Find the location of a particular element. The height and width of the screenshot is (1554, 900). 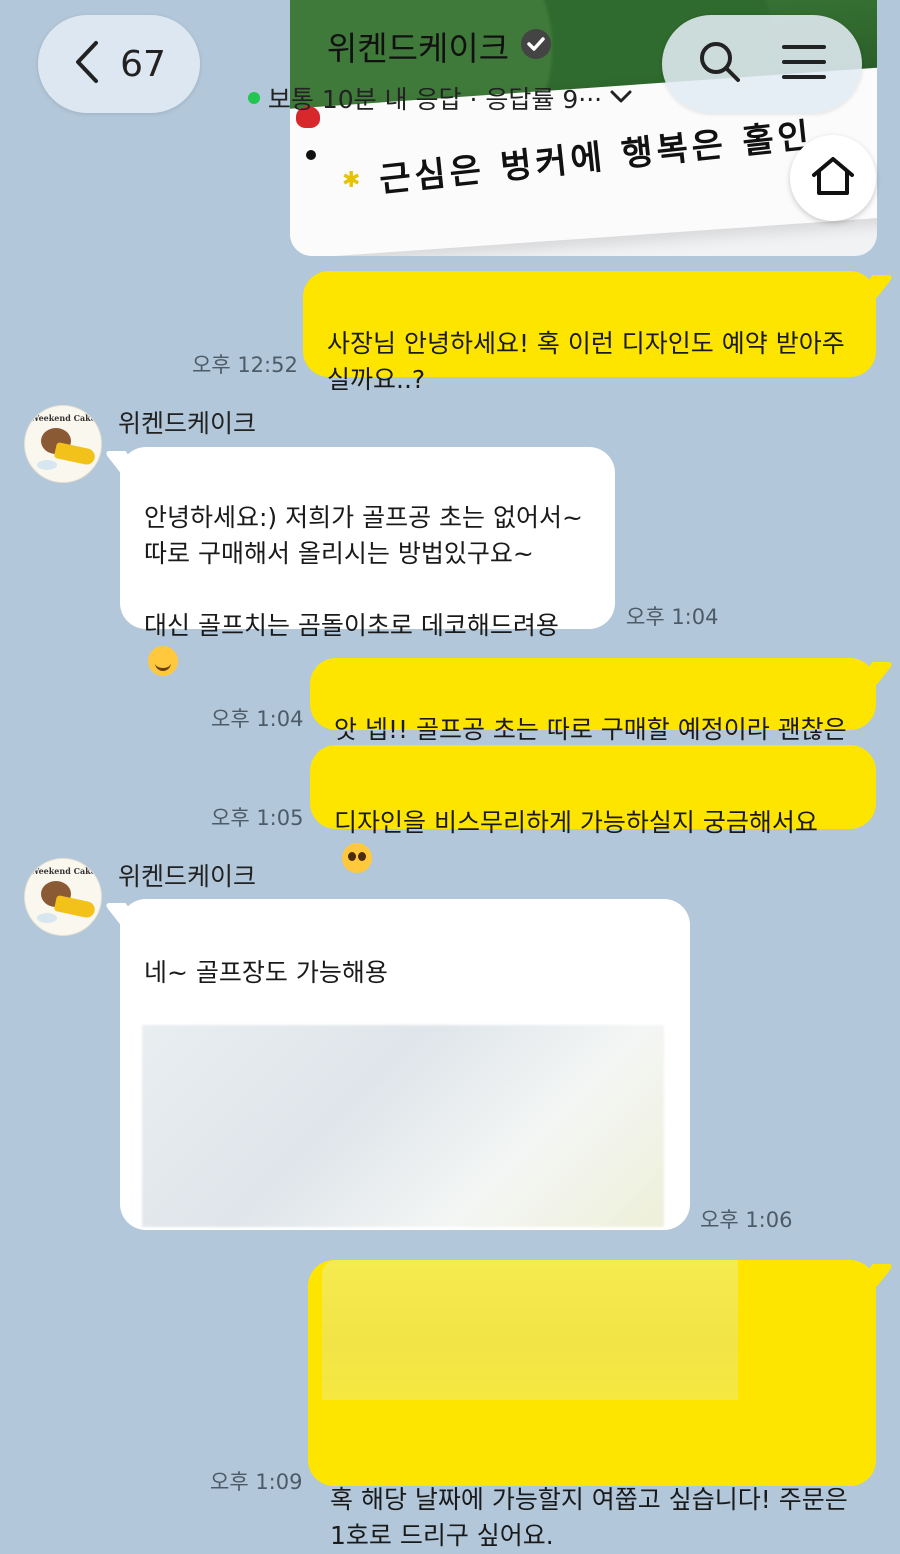

message-text: 혹 해당 날짜에 가능할지 여쭙고 싶습니다! 주문은 1호로 드리구 싶어요. is located at coordinates (589, 1517).